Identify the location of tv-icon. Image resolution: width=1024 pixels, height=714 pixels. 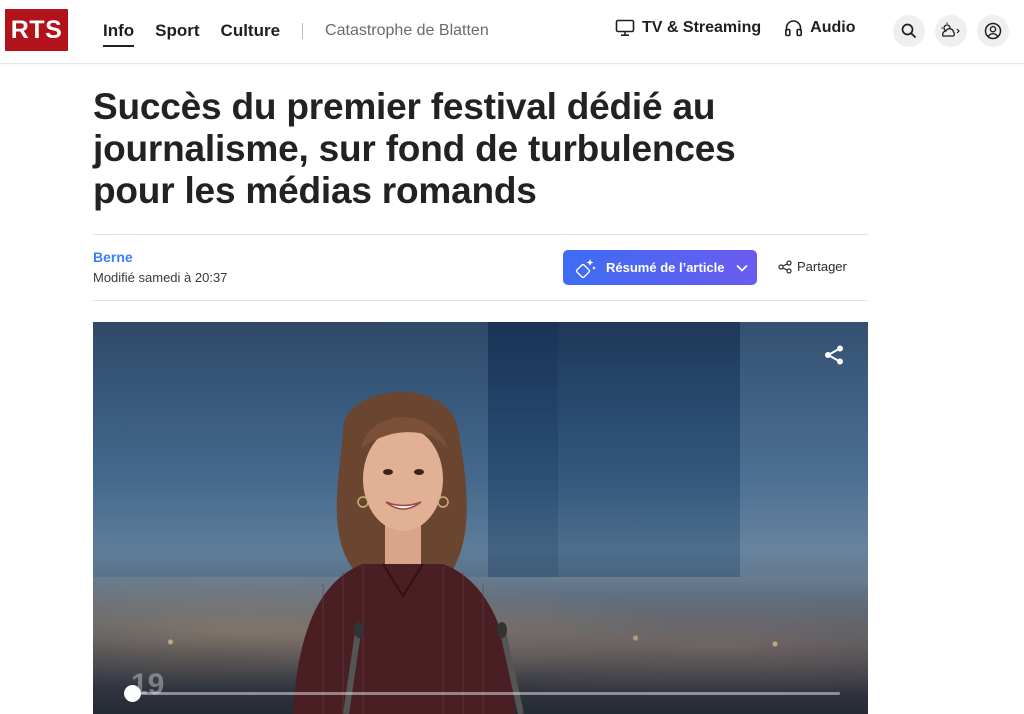
(625, 28).